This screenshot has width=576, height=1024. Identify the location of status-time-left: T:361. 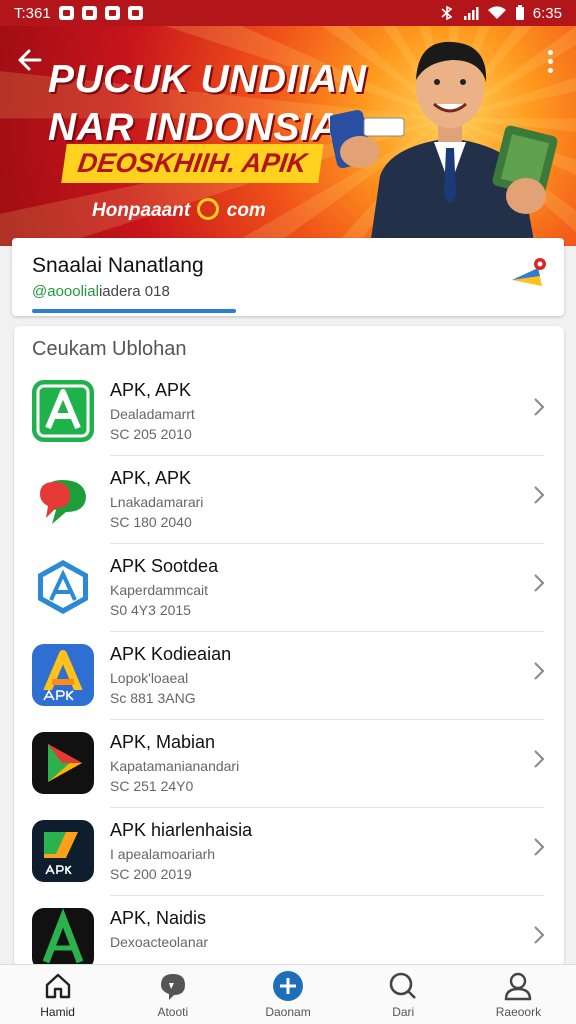
(32, 13).